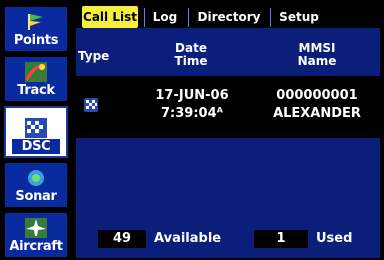 The image size is (384, 260). I want to click on sidebar-item-label: Sonar, so click(36, 196).